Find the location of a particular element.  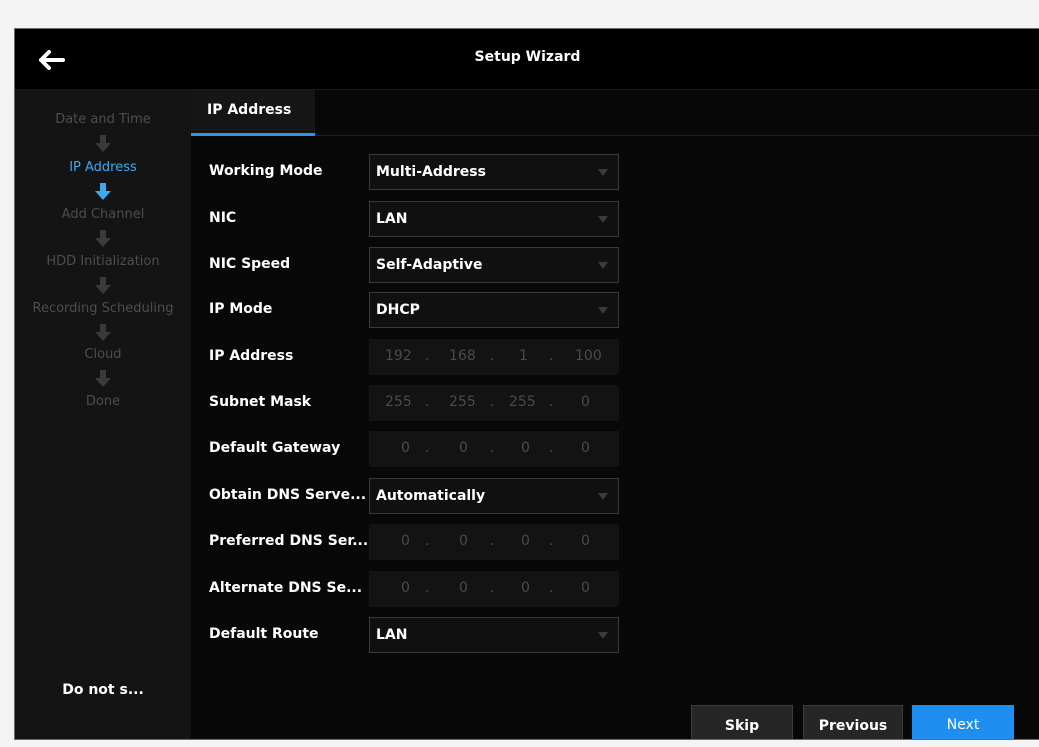

ip-address-input: 192 . 168 . 1 . 100 is located at coordinates (494, 357).